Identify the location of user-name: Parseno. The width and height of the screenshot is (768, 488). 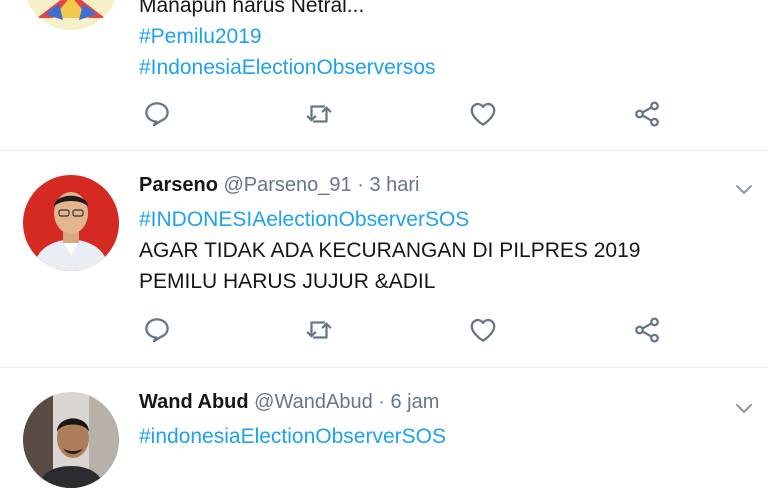
(178, 185).